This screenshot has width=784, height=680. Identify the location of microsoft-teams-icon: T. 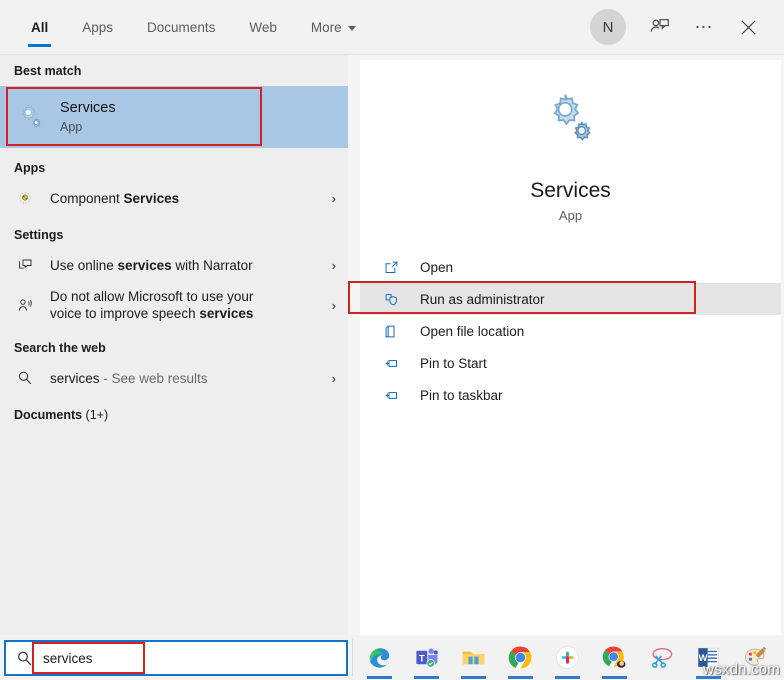
(427, 658).